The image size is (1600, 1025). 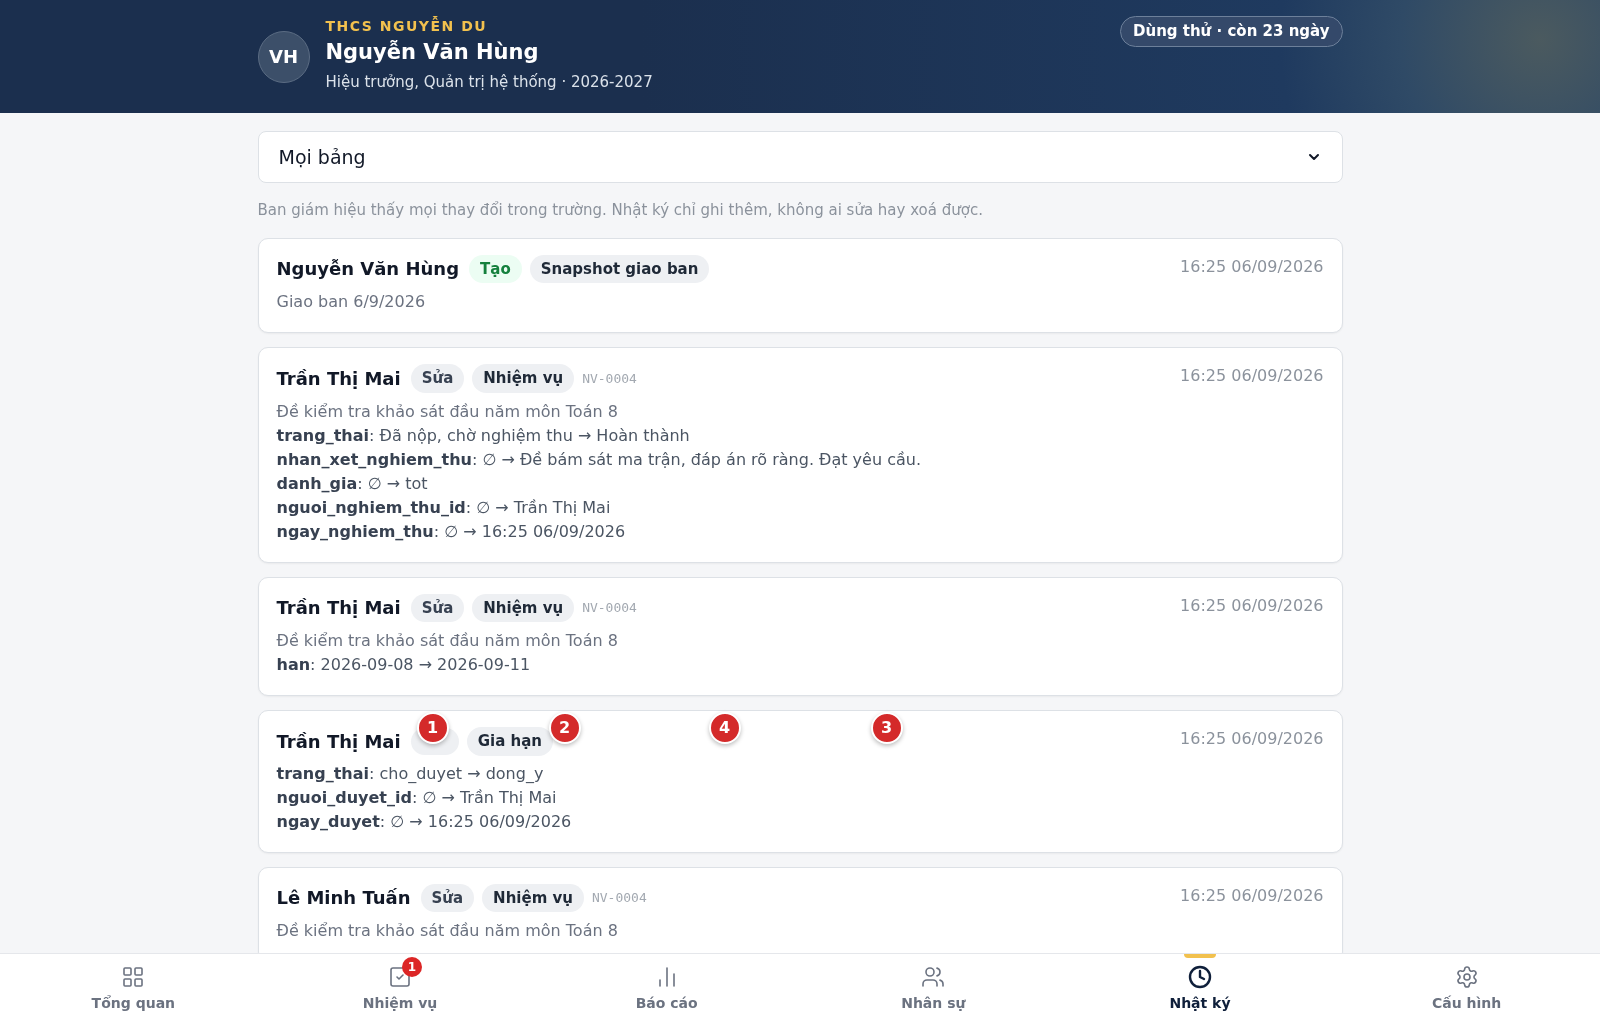 What do you see at coordinates (444, 507) in the screenshot?
I see `change-line: nguoi_nghiem_thu_id: ∅ → Trần Thị Mai` at bounding box center [444, 507].